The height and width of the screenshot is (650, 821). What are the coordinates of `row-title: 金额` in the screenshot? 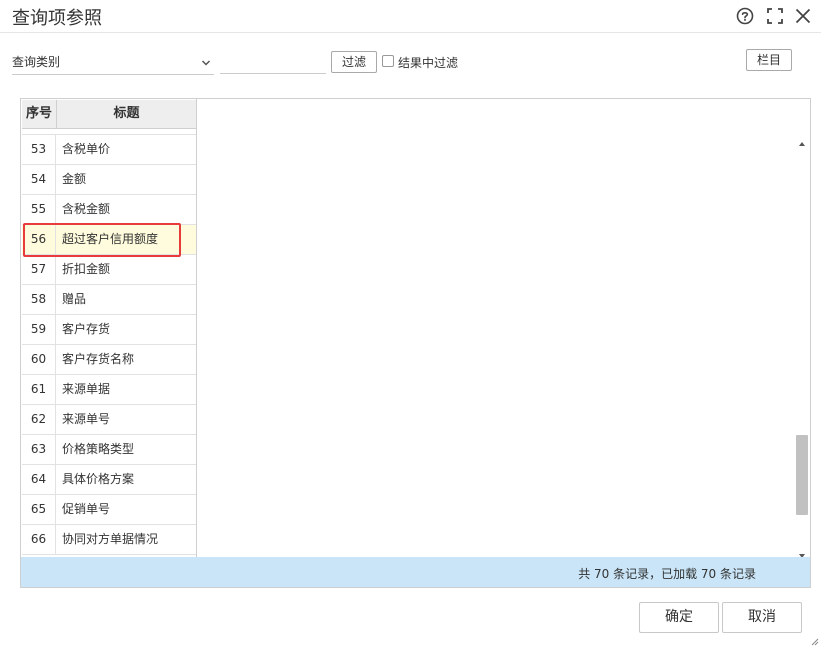 It's located at (74, 179).